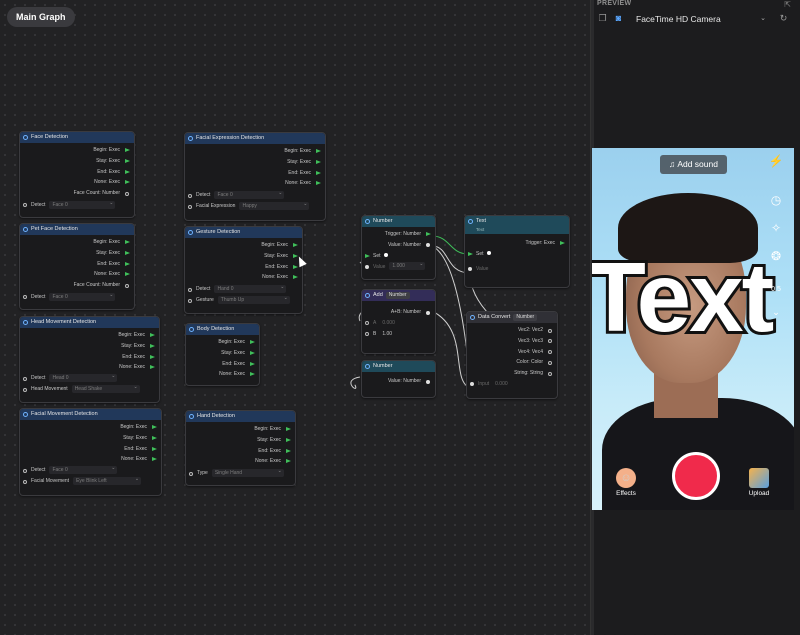  What do you see at coordinates (700, 19) in the screenshot?
I see `camera-select: FaceTime HD Camera ⌄` at bounding box center [700, 19].